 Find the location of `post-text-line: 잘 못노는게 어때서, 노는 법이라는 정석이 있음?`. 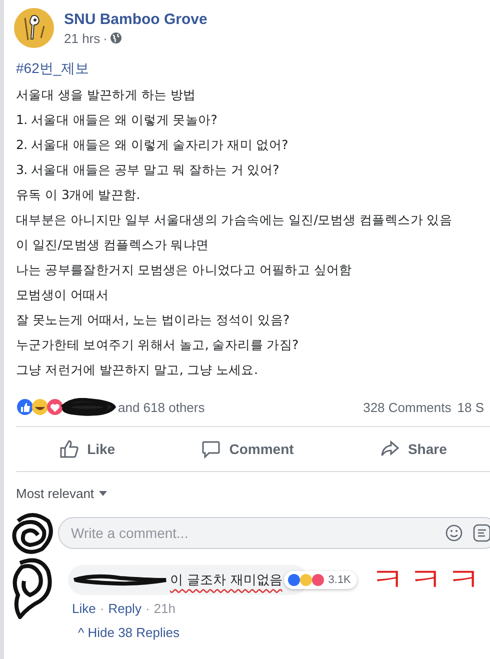

post-text-line: 잘 못노는게 어때서, 노는 법이라는 정석이 있음? is located at coordinates (153, 320).